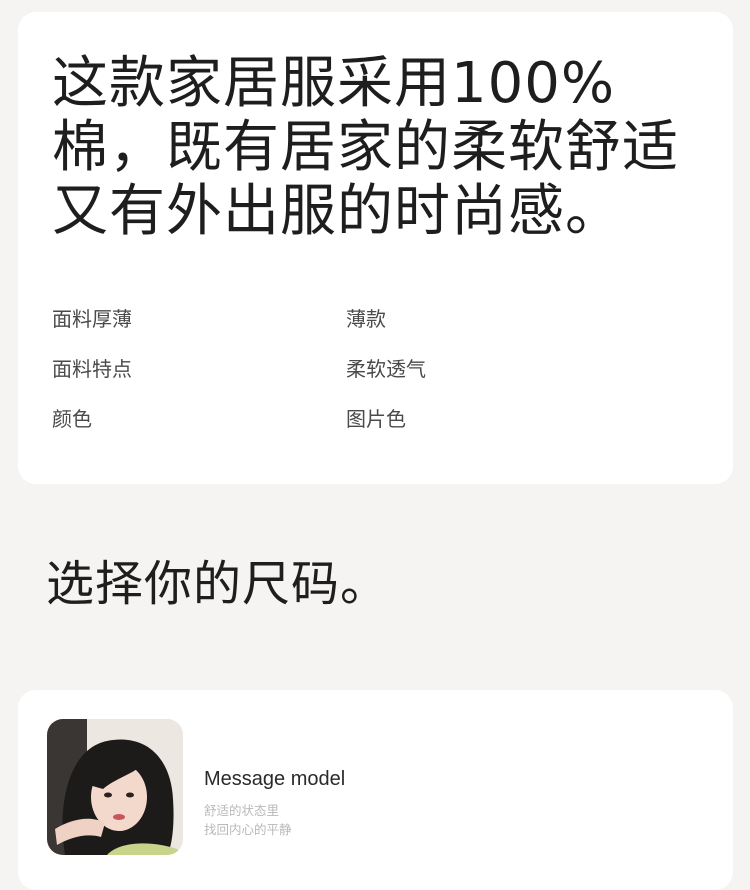 This screenshot has width=750, height=890. Describe the element at coordinates (242, 810) in the screenshot. I see `model-tagline-line1: 舒适的状态里` at that location.